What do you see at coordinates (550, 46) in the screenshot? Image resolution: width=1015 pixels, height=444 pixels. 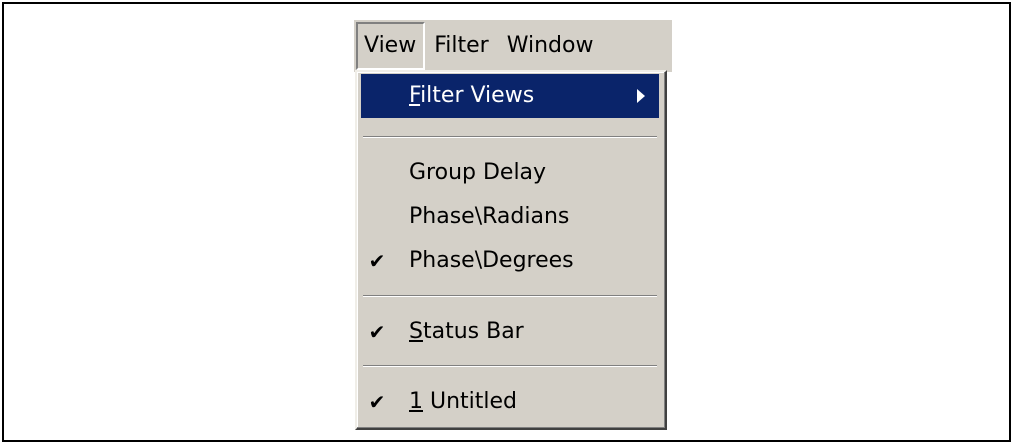 I see `menu-window: Window` at bounding box center [550, 46].